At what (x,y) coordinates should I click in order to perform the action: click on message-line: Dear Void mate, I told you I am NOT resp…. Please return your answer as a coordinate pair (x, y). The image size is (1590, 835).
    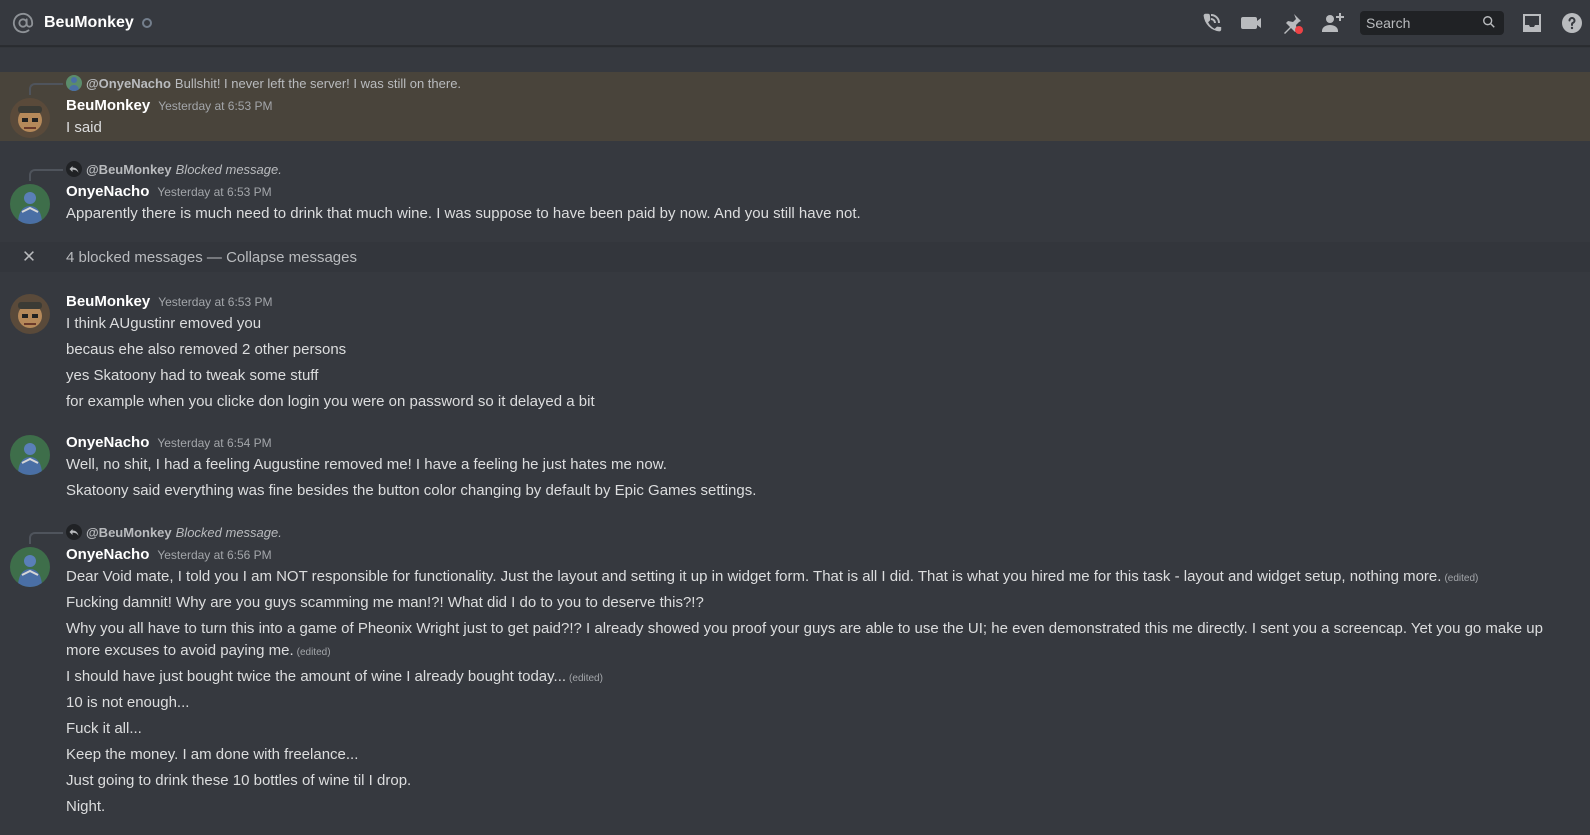
    Looking at the image, I should click on (808, 579).